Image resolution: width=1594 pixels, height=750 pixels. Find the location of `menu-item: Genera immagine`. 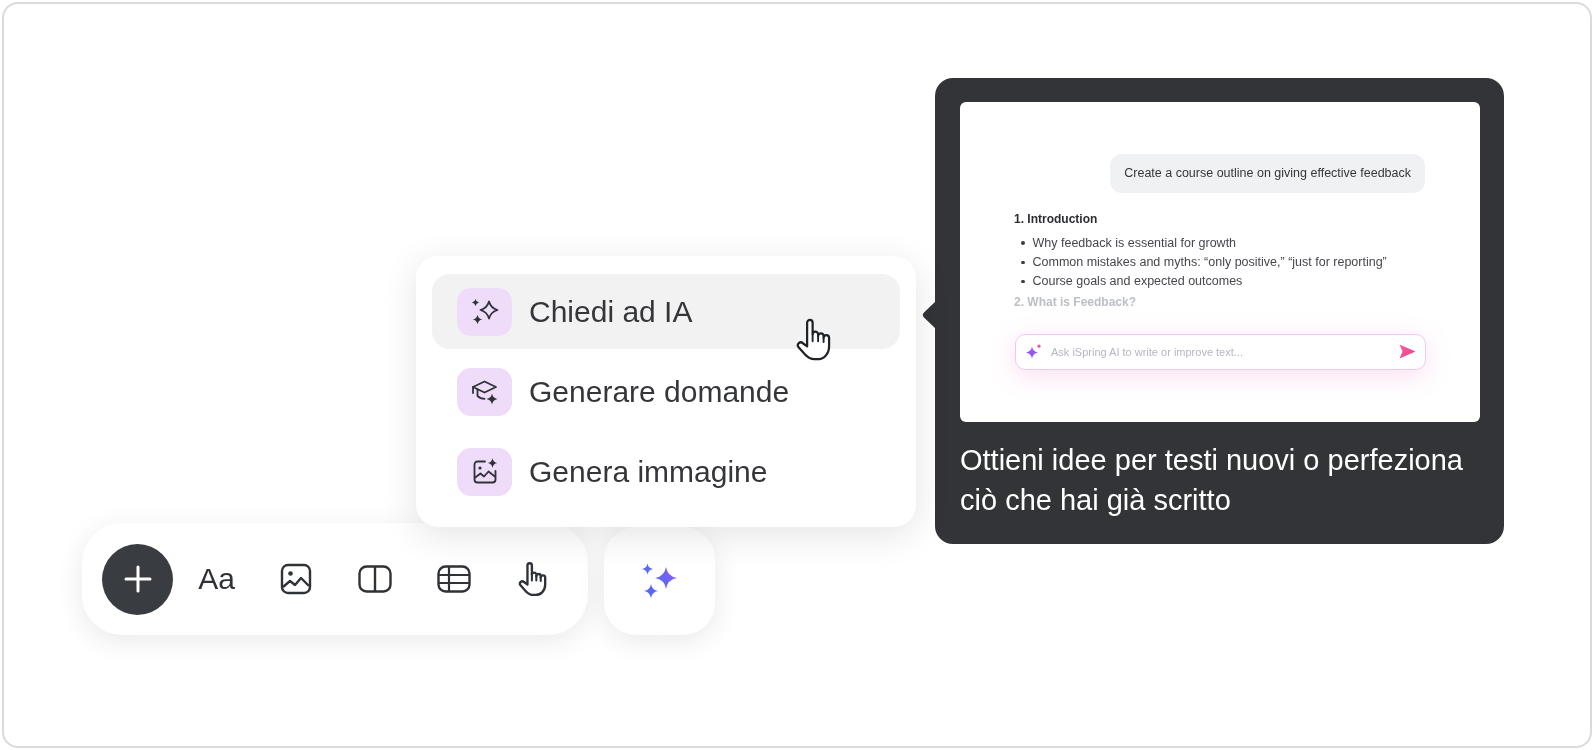

menu-item: Genera immagine is located at coordinates (666, 471).